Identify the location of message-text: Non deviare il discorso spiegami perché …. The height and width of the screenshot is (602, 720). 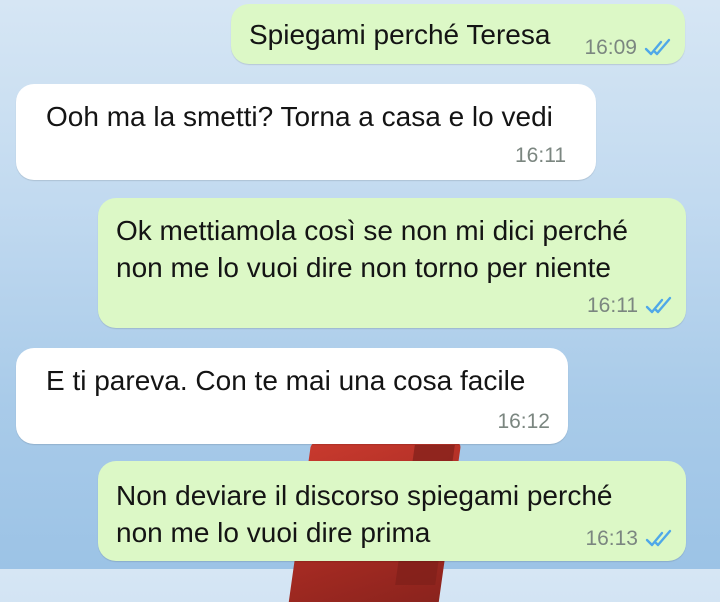
(364, 514).